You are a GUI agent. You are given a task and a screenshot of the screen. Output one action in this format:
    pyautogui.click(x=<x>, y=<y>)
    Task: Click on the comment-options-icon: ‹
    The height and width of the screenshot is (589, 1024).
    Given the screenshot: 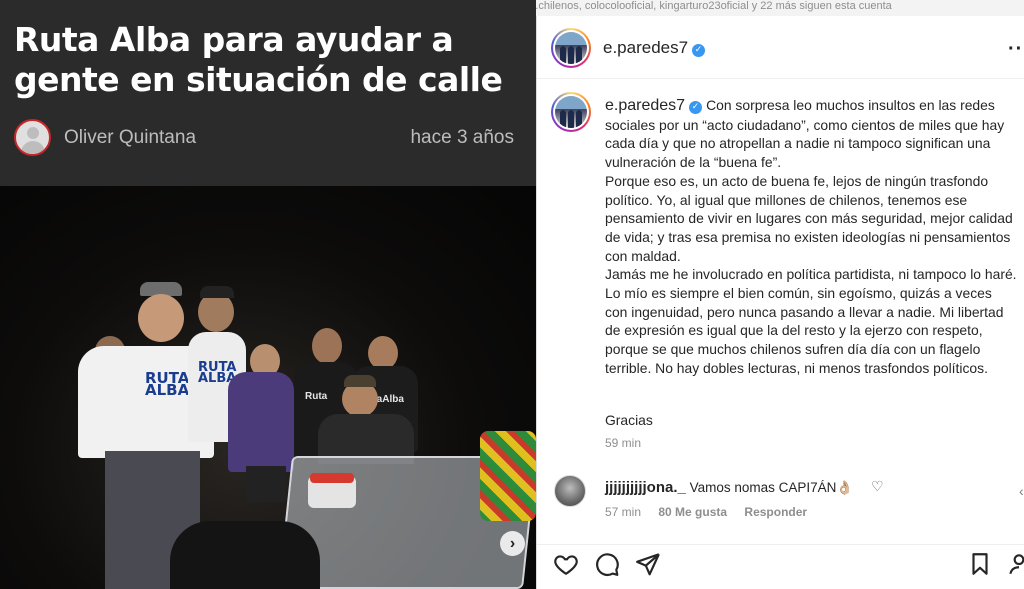 What is the action you would take?
    pyautogui.click(x=1021, y=491)
    